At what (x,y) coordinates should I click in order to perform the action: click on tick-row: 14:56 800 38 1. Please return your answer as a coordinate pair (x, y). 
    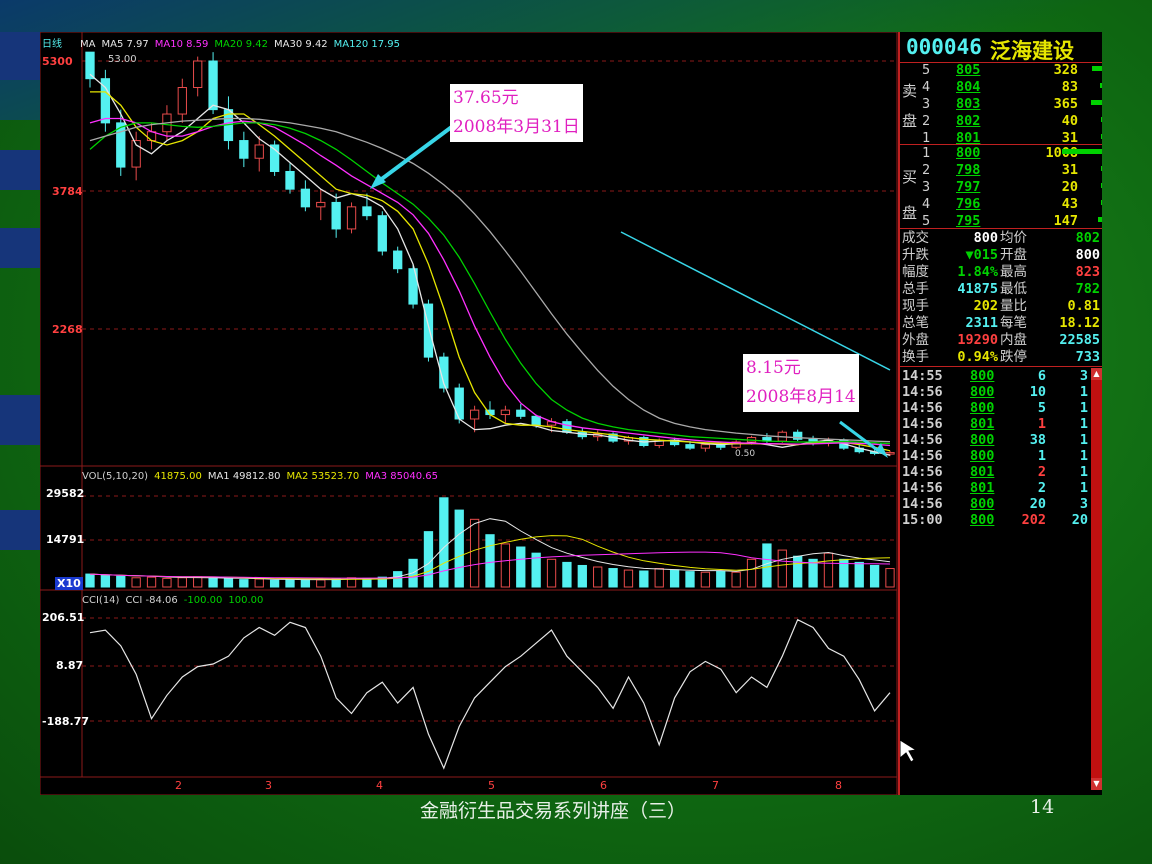
    Looking at the image, I should click on (995, 440).